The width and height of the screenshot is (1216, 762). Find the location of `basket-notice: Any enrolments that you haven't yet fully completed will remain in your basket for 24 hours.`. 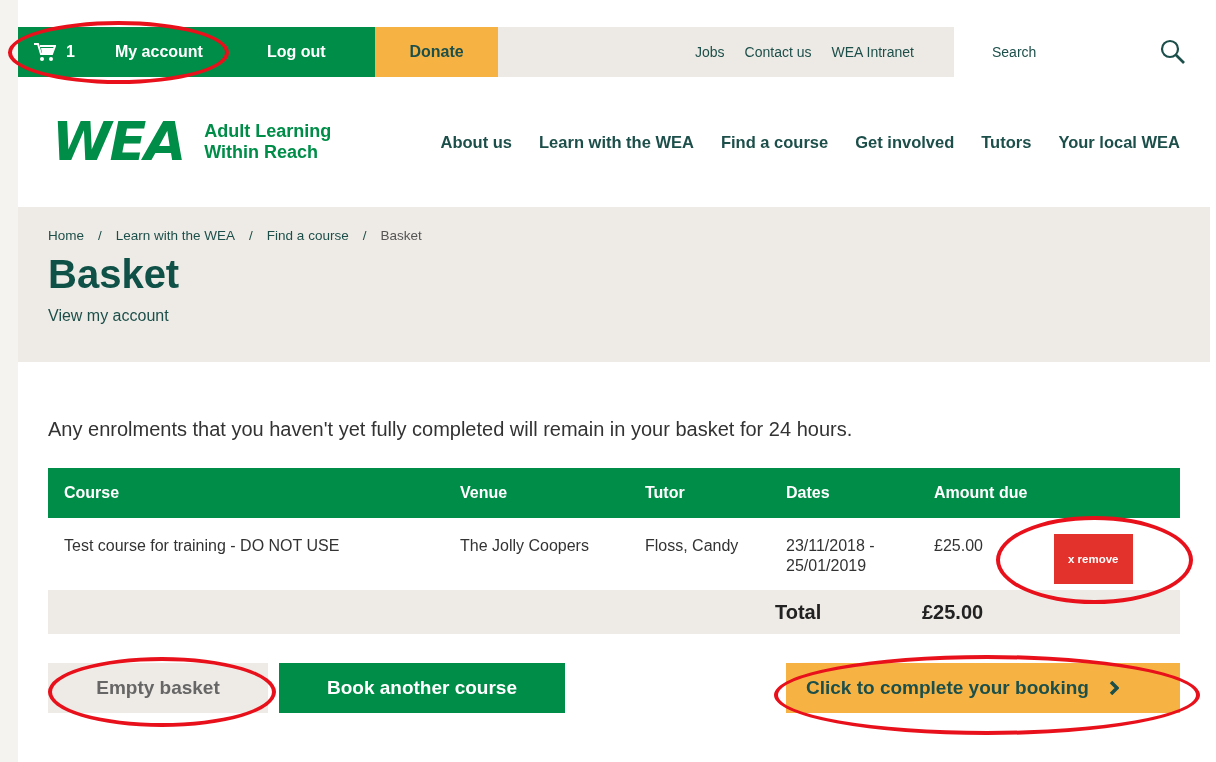

basket-notice: Any enrolments that you haven't yet fully completed will remain in your basket for 24 hours. is located at coordinates (451, 429).